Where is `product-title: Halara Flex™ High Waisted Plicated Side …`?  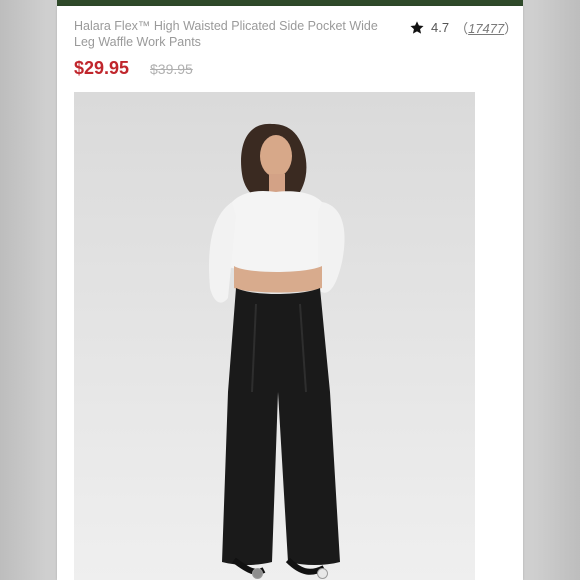 product-title: Halara Flex™ High Waisted Plicated Side … is located at coordinates (234, 34).